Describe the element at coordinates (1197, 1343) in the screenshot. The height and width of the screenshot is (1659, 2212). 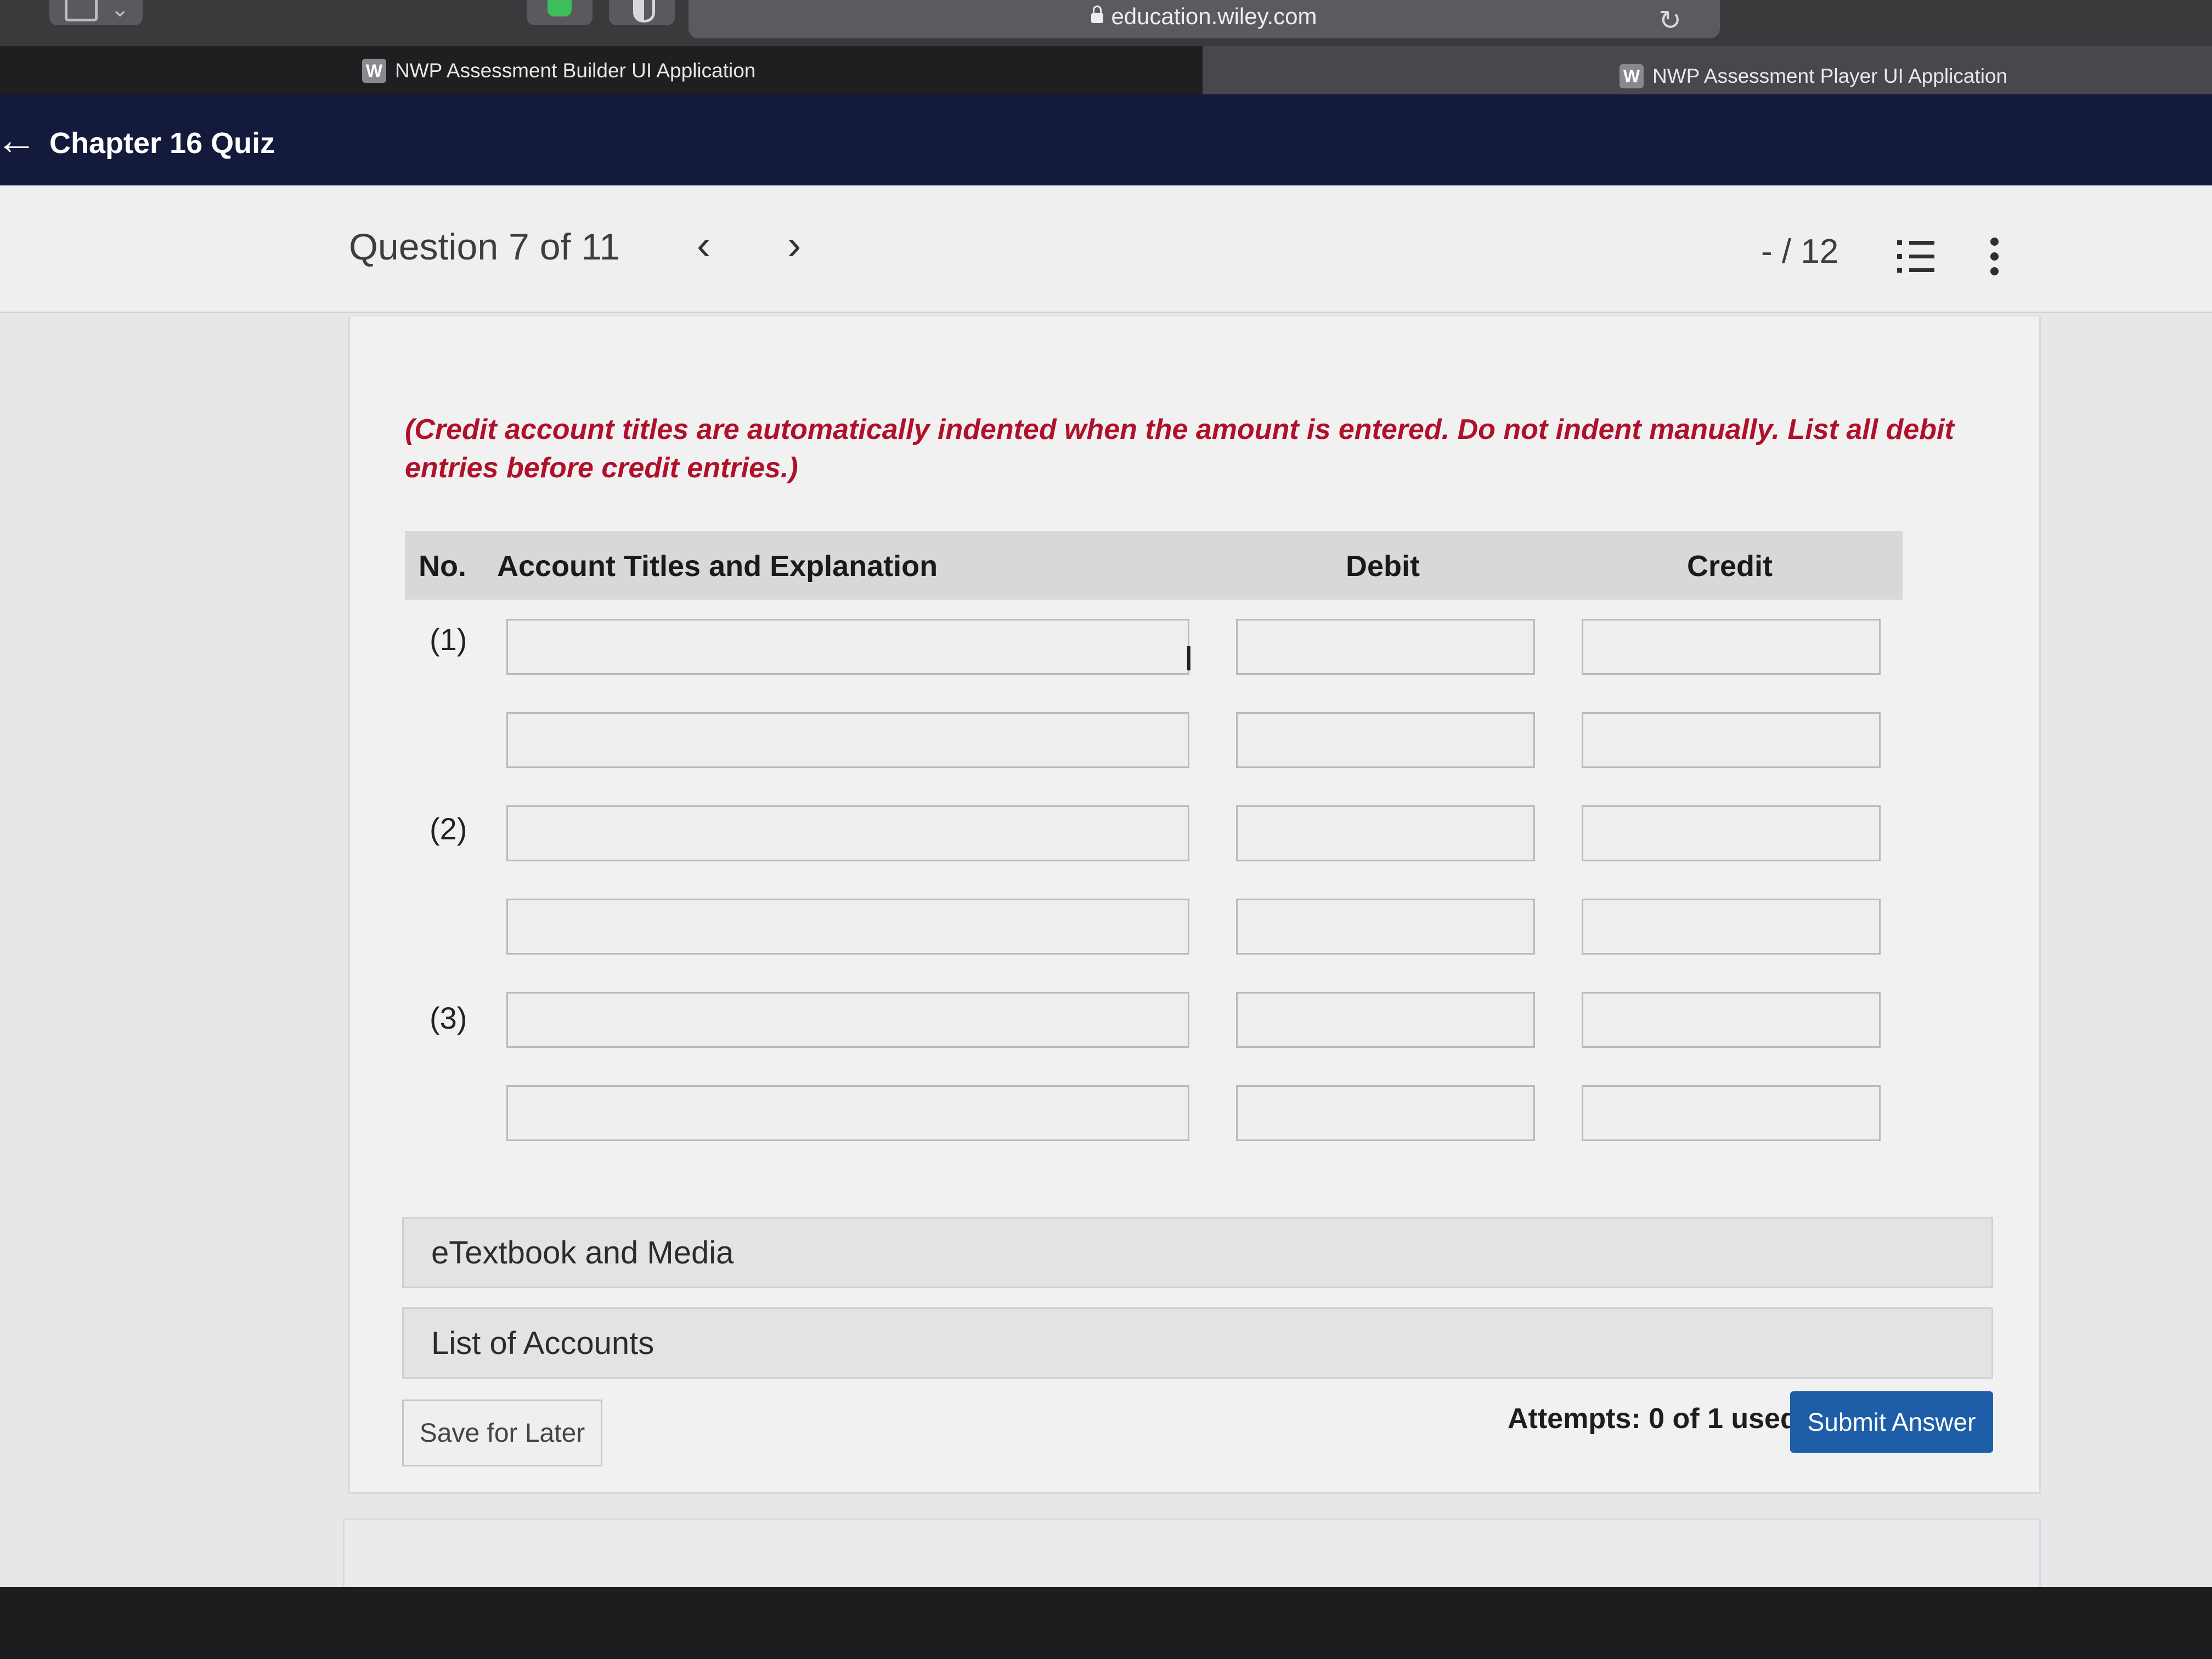
I see `list-of-accounts-accordion: List of Accounts` at that location.